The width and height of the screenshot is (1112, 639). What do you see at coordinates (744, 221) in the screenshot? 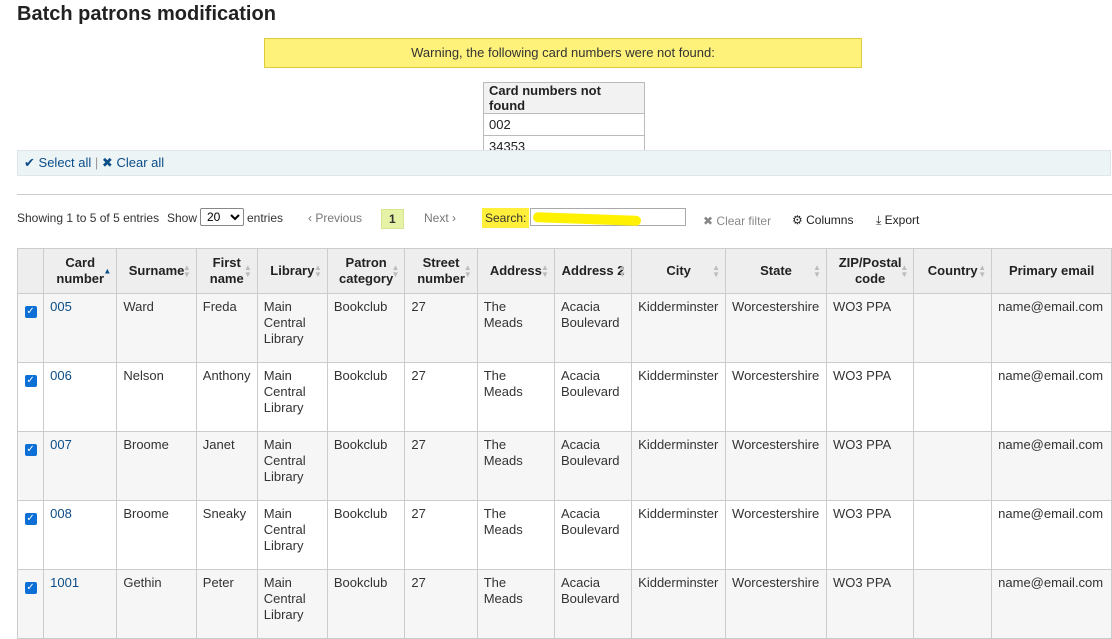
I see `clear-filter-label: Clear filter` at bounding box center [744, 221].